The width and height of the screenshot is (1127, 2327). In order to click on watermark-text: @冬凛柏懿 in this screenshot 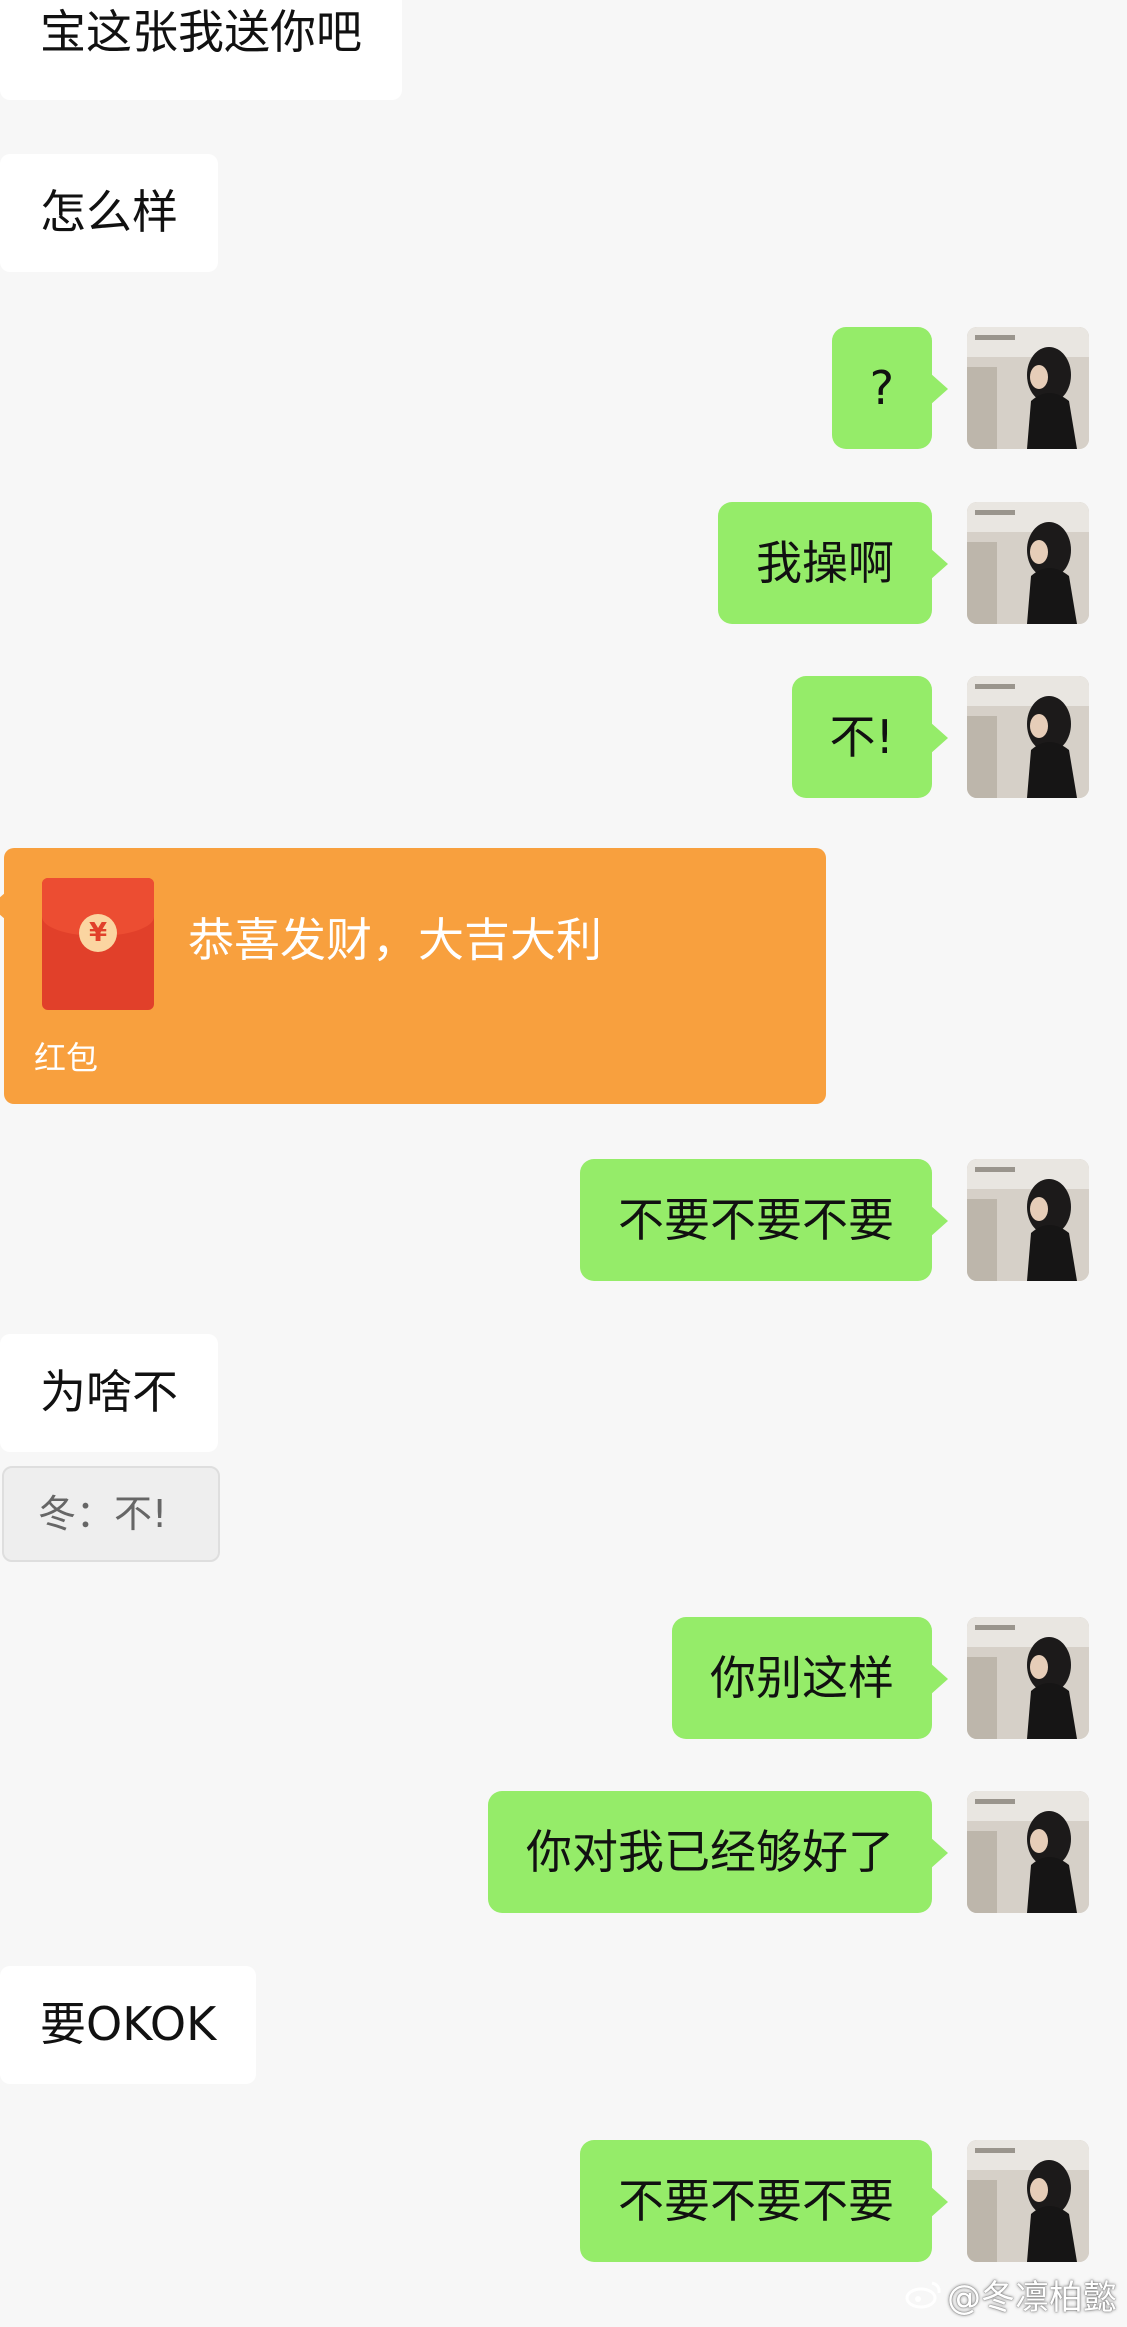, I will do `click(1032, 2298)`.